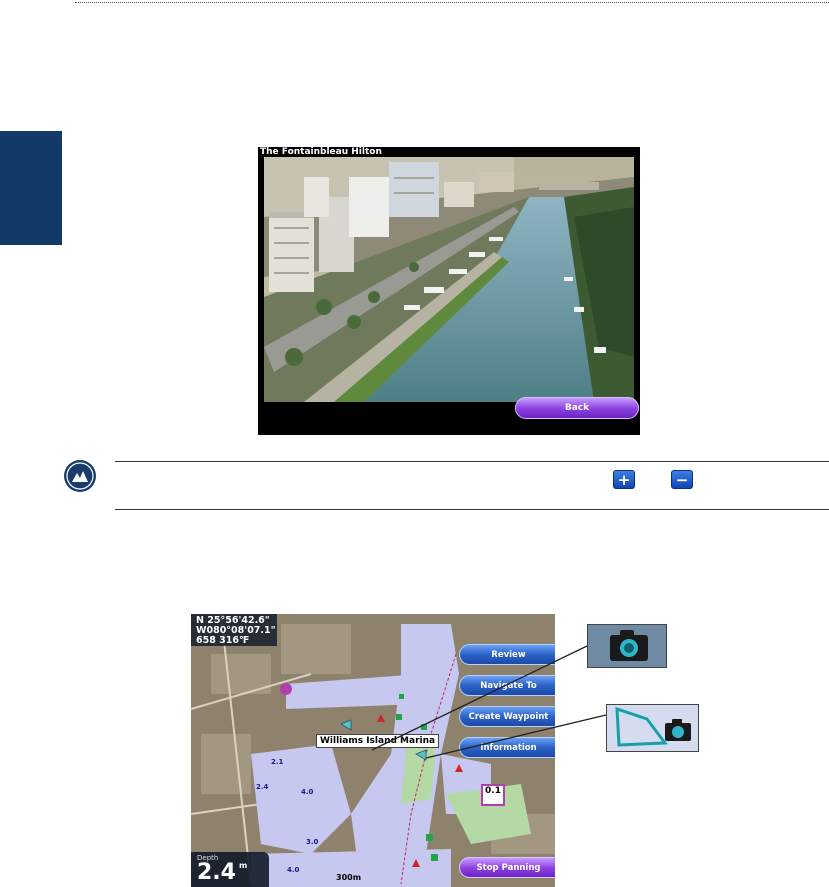  Describe the element at coordinates (627, 646) in the screenshot. I see `camera-icon` at that location.